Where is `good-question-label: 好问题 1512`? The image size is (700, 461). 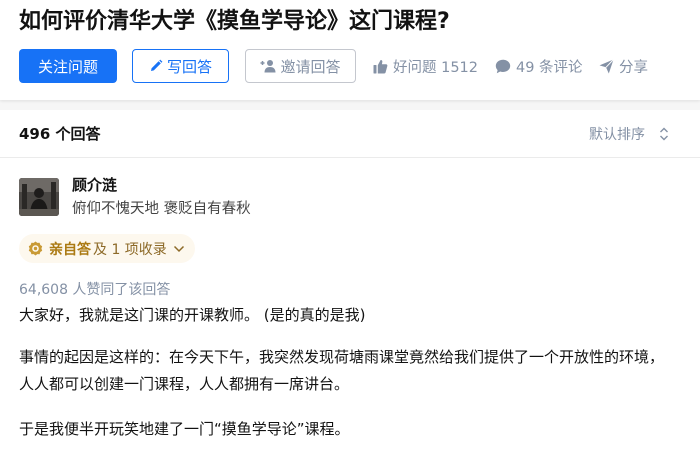
good-question-label: 好问题 1512 is located at coordinates (436, 67).